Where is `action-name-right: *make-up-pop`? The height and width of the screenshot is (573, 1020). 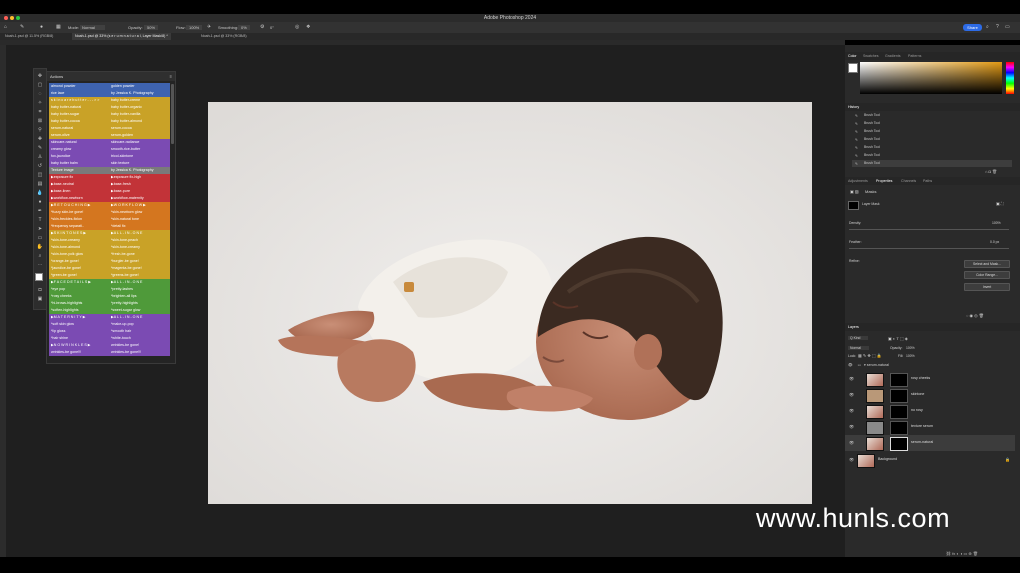 action-name-right: *make-up-pop is located at coordinates (140, 324).